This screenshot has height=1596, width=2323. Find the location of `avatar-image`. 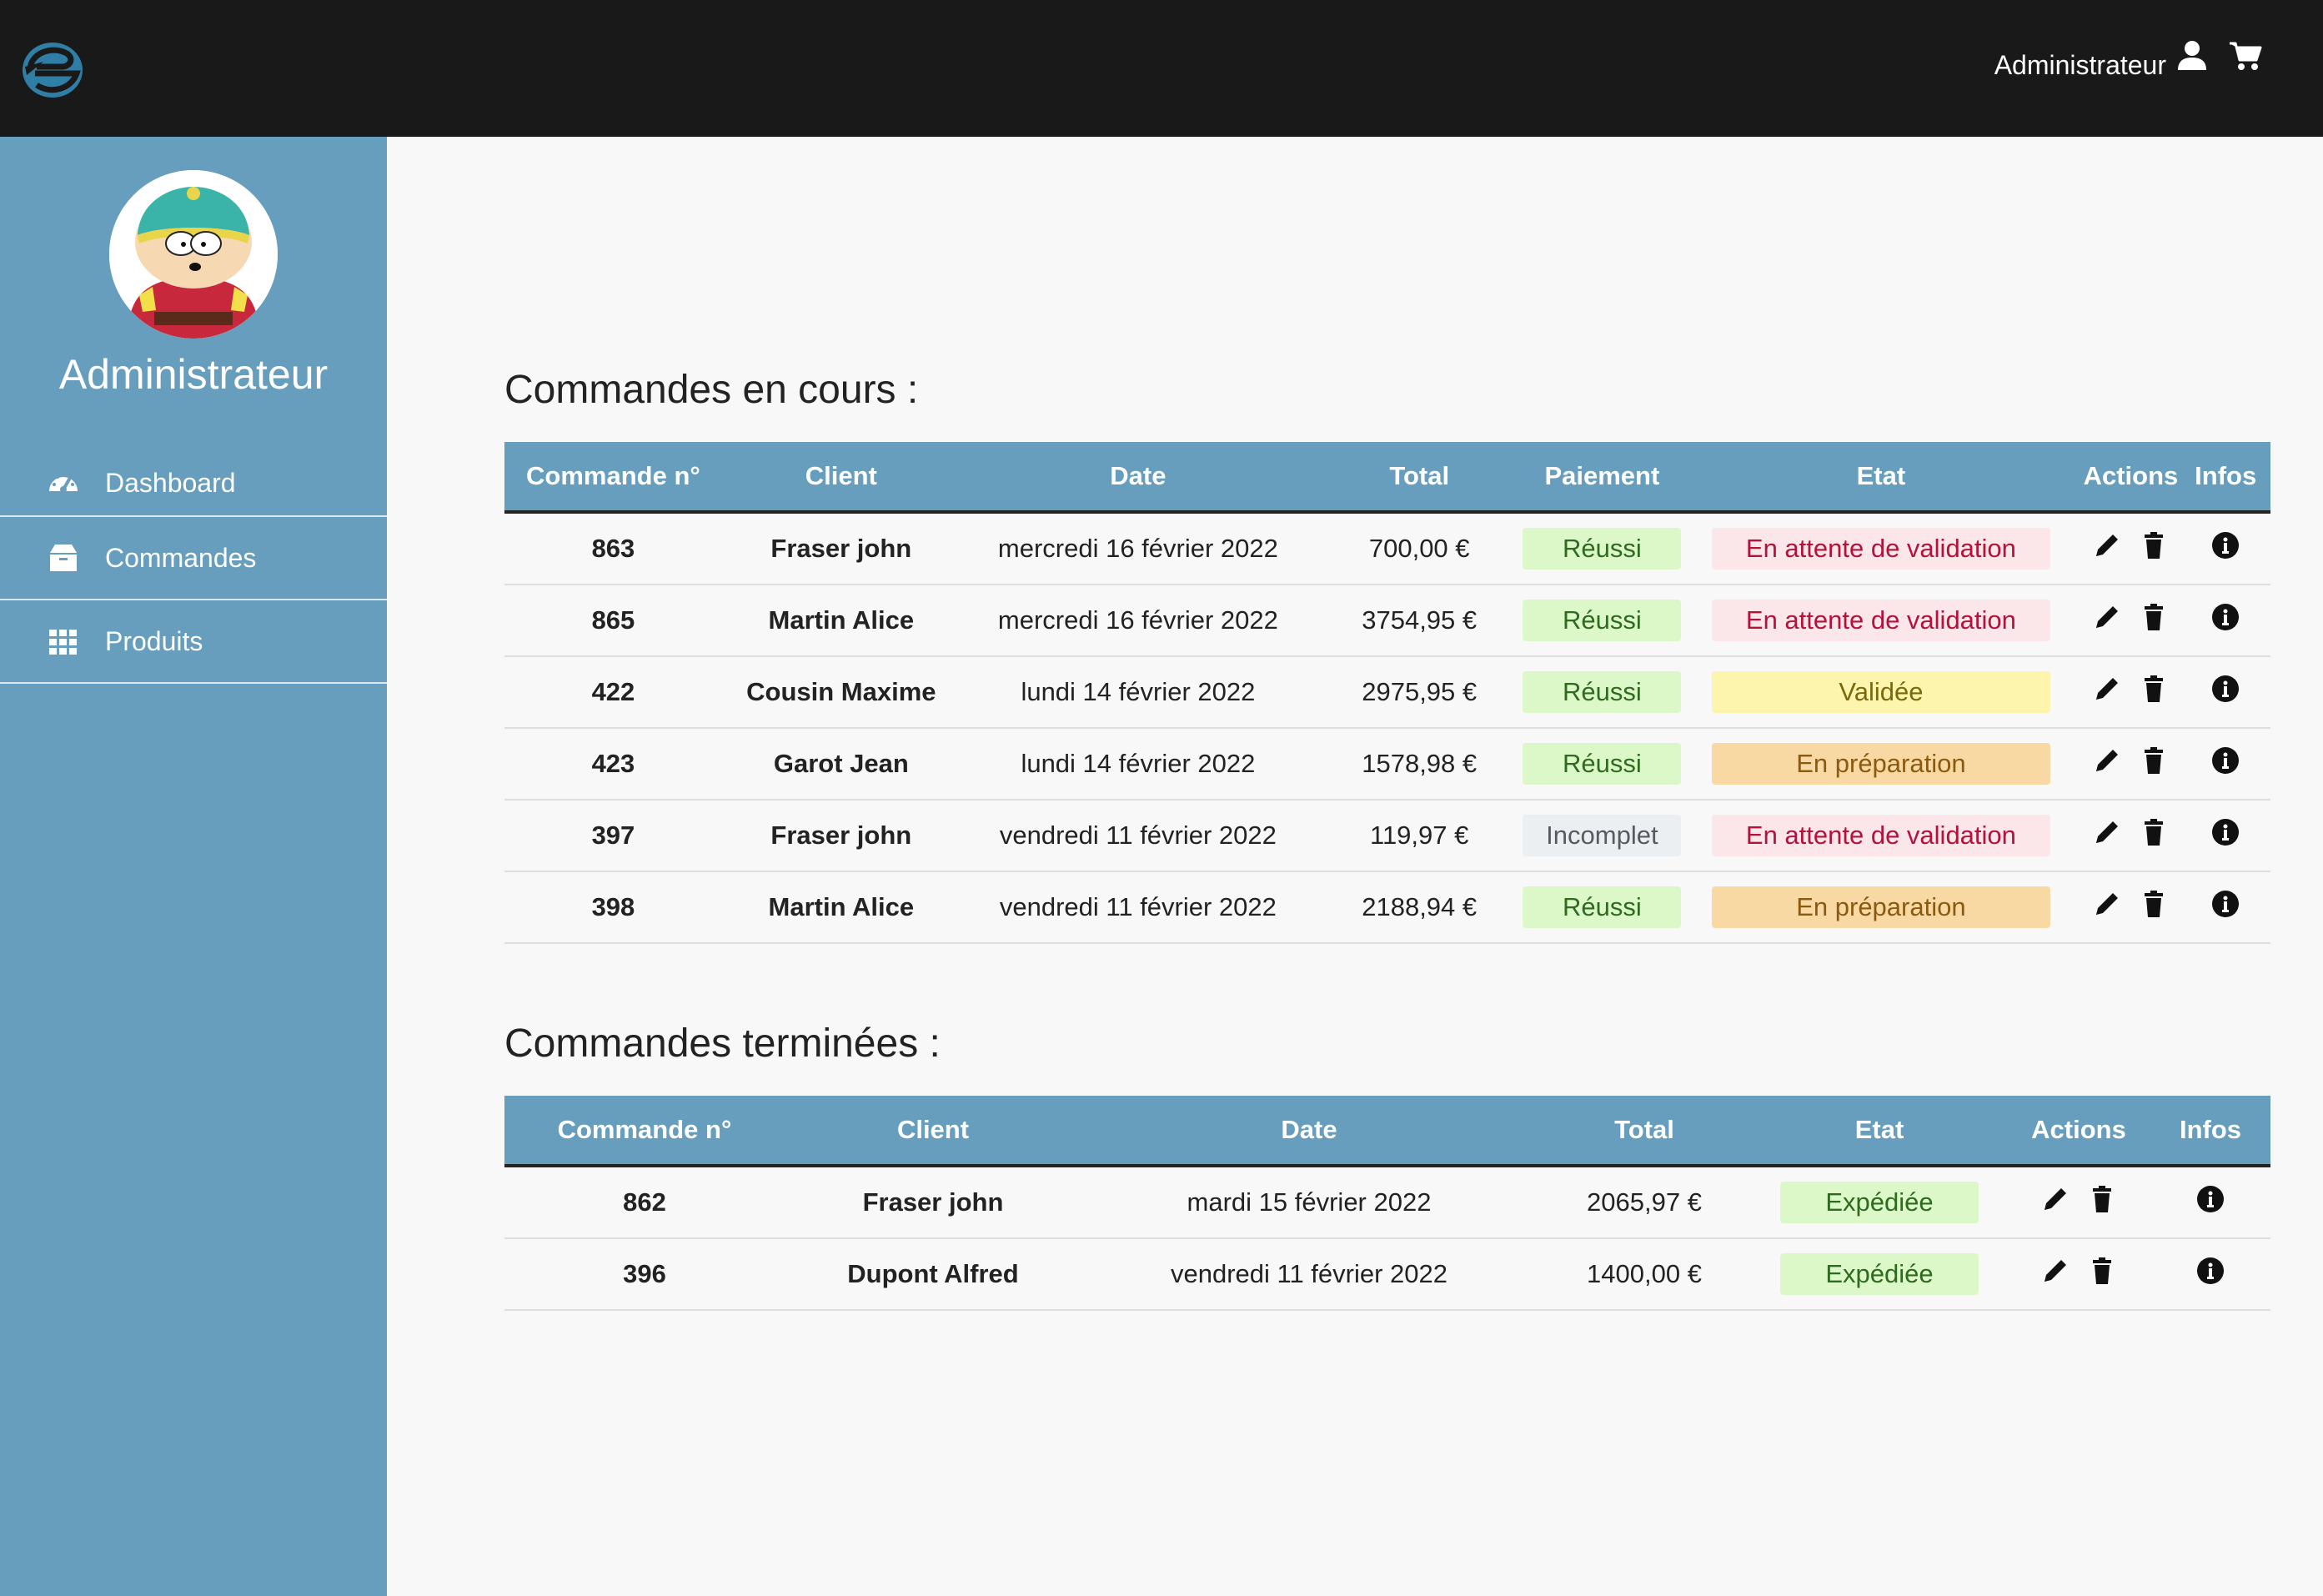

avatar-image is located at coordinates (193, 254).